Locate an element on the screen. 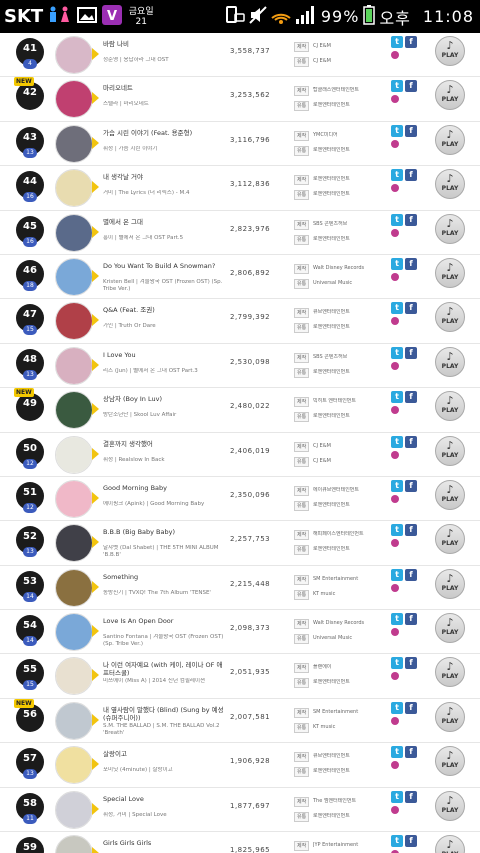 Image resolution: width=480 pixels, height=853 pixels. song-title: 내 생각날 거야 is located at coordinates (164, 177).